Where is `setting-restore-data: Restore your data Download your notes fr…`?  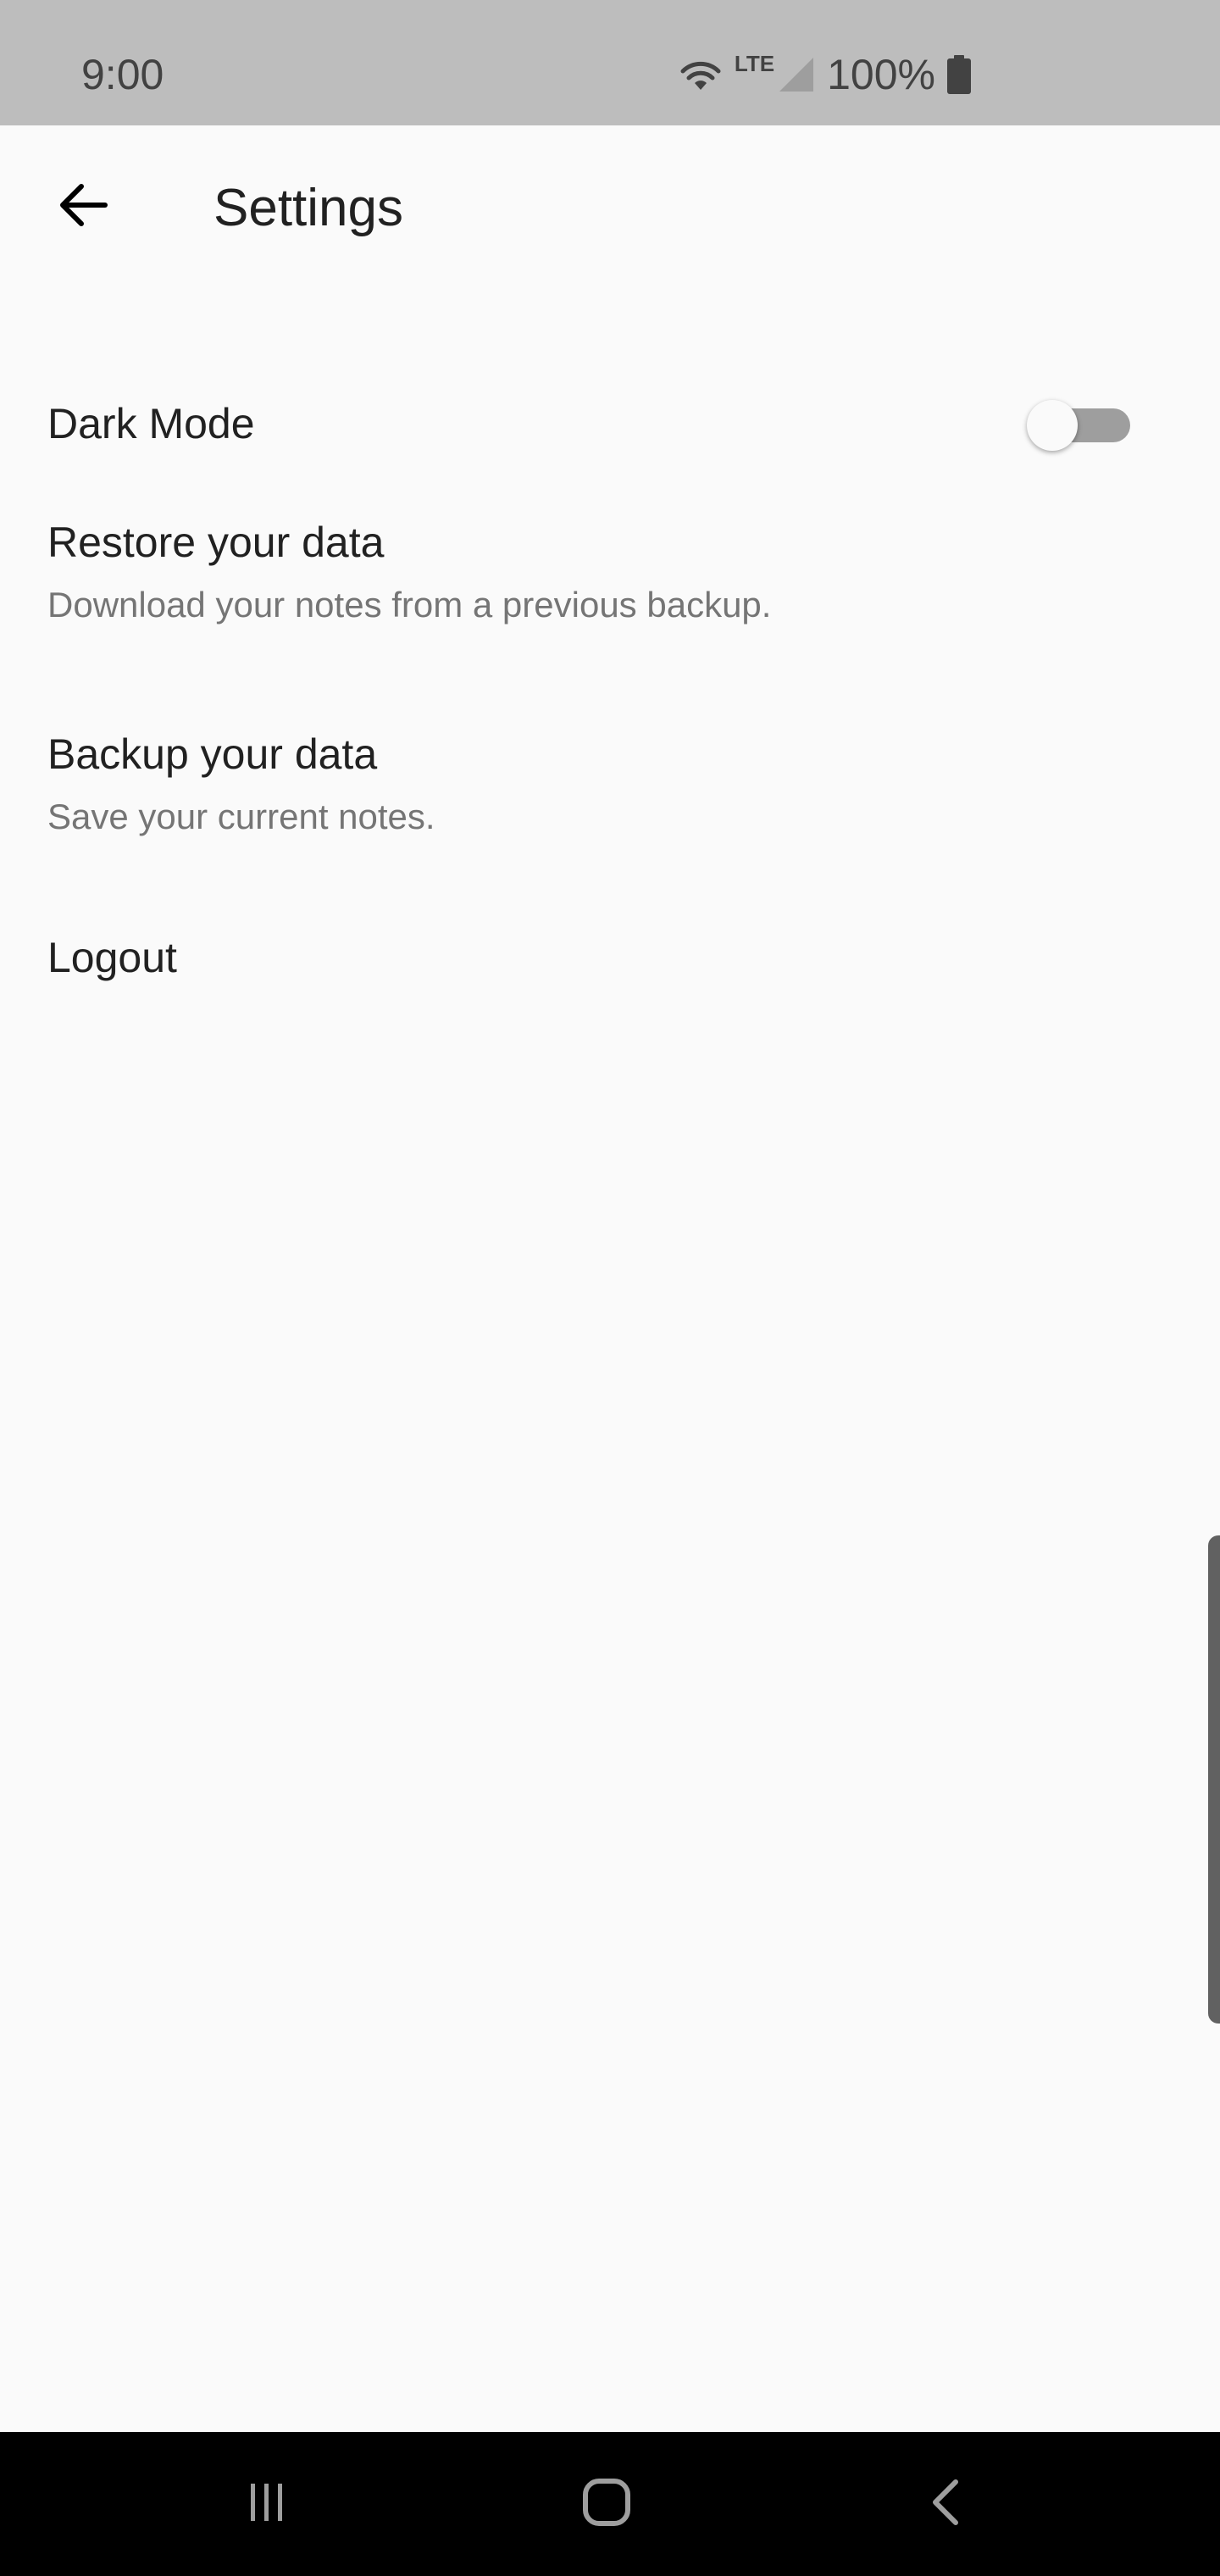 setting-restore-data: Restore your data Download your notes fr… is located at coordinates (610, 597).